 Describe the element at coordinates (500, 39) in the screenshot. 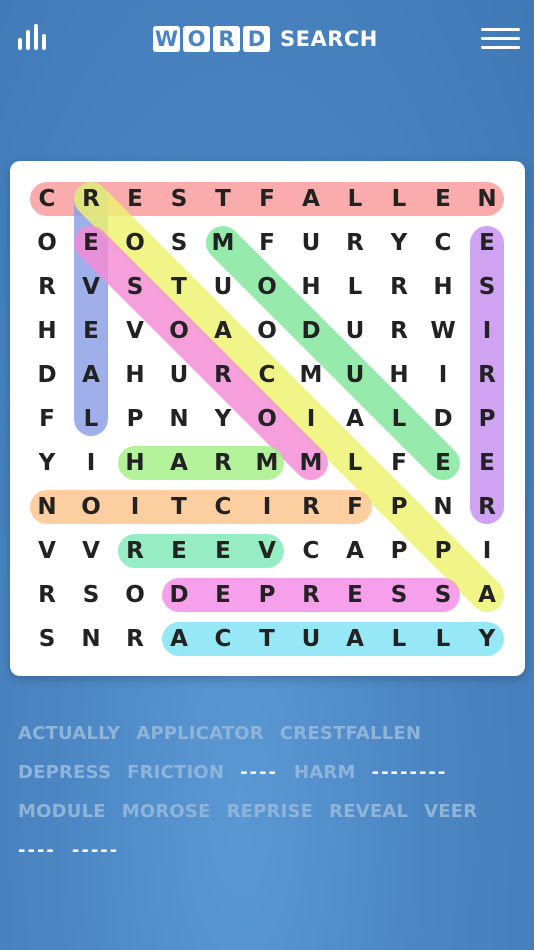

I see `hamburger-menu-icon` at that location.